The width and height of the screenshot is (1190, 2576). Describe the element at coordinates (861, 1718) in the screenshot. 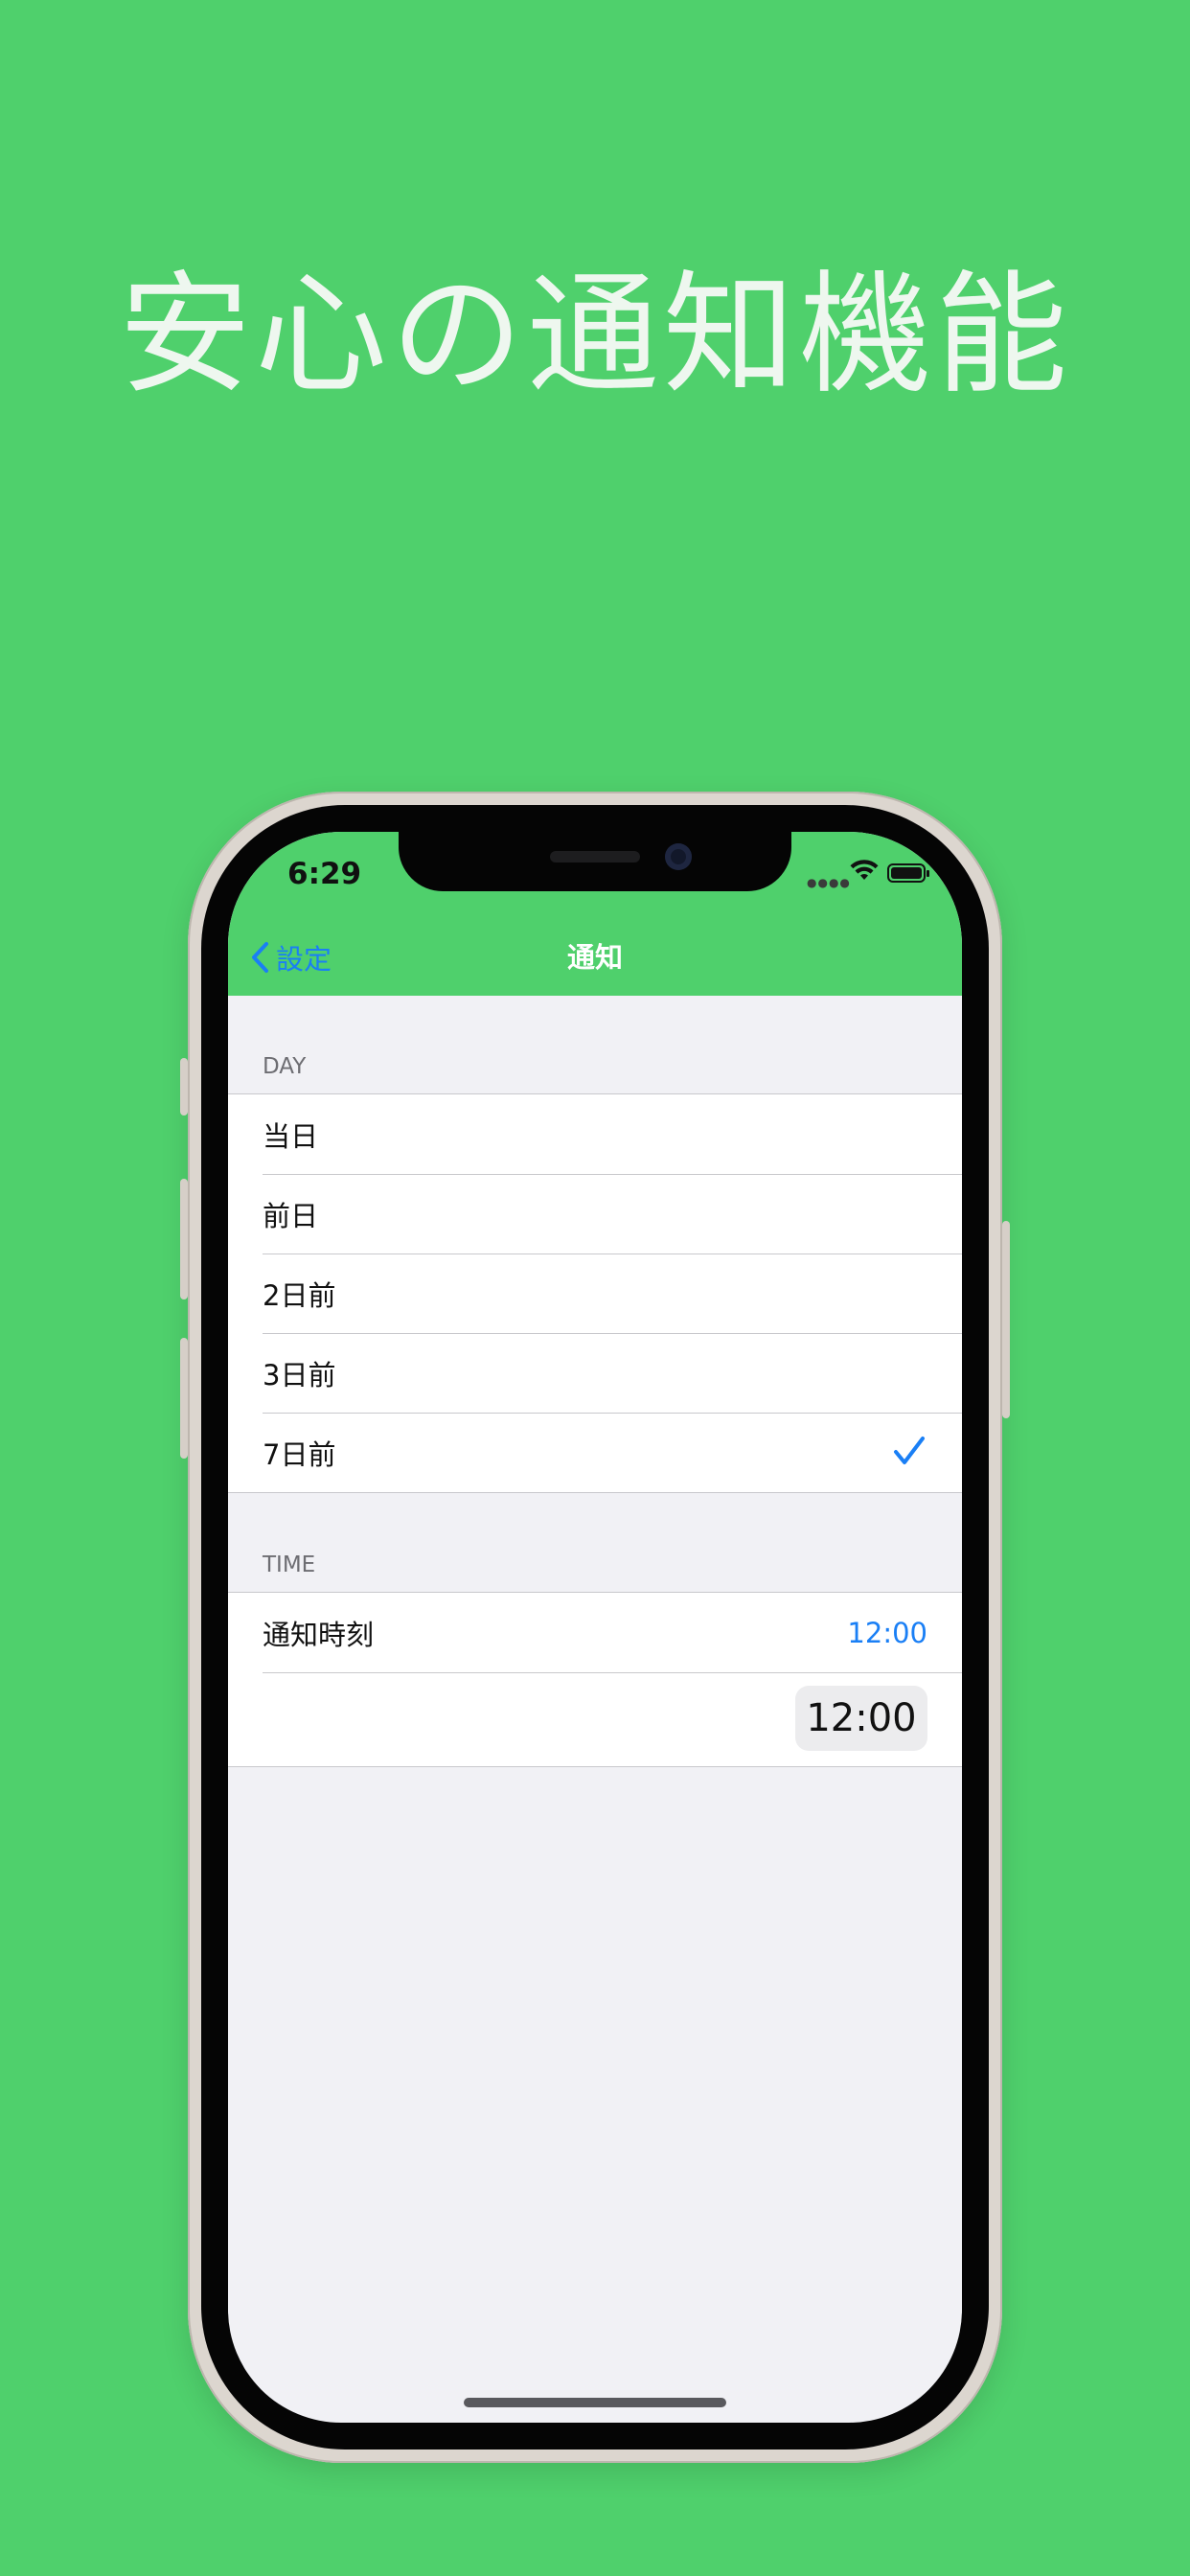

I see `time-picker: 12:00` at that location.